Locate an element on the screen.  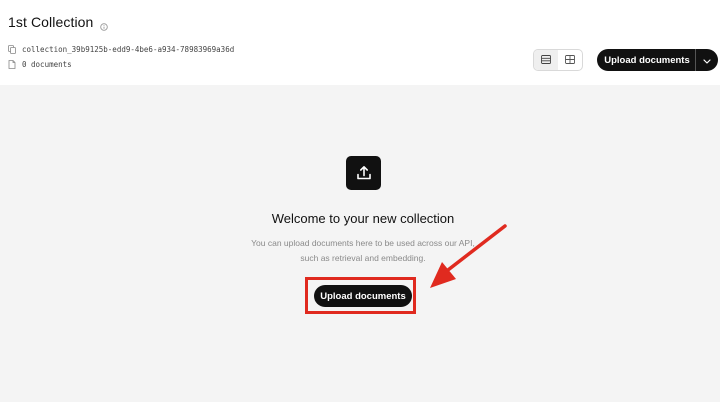
chevron-down-icon is located at coordinates (707, 60).